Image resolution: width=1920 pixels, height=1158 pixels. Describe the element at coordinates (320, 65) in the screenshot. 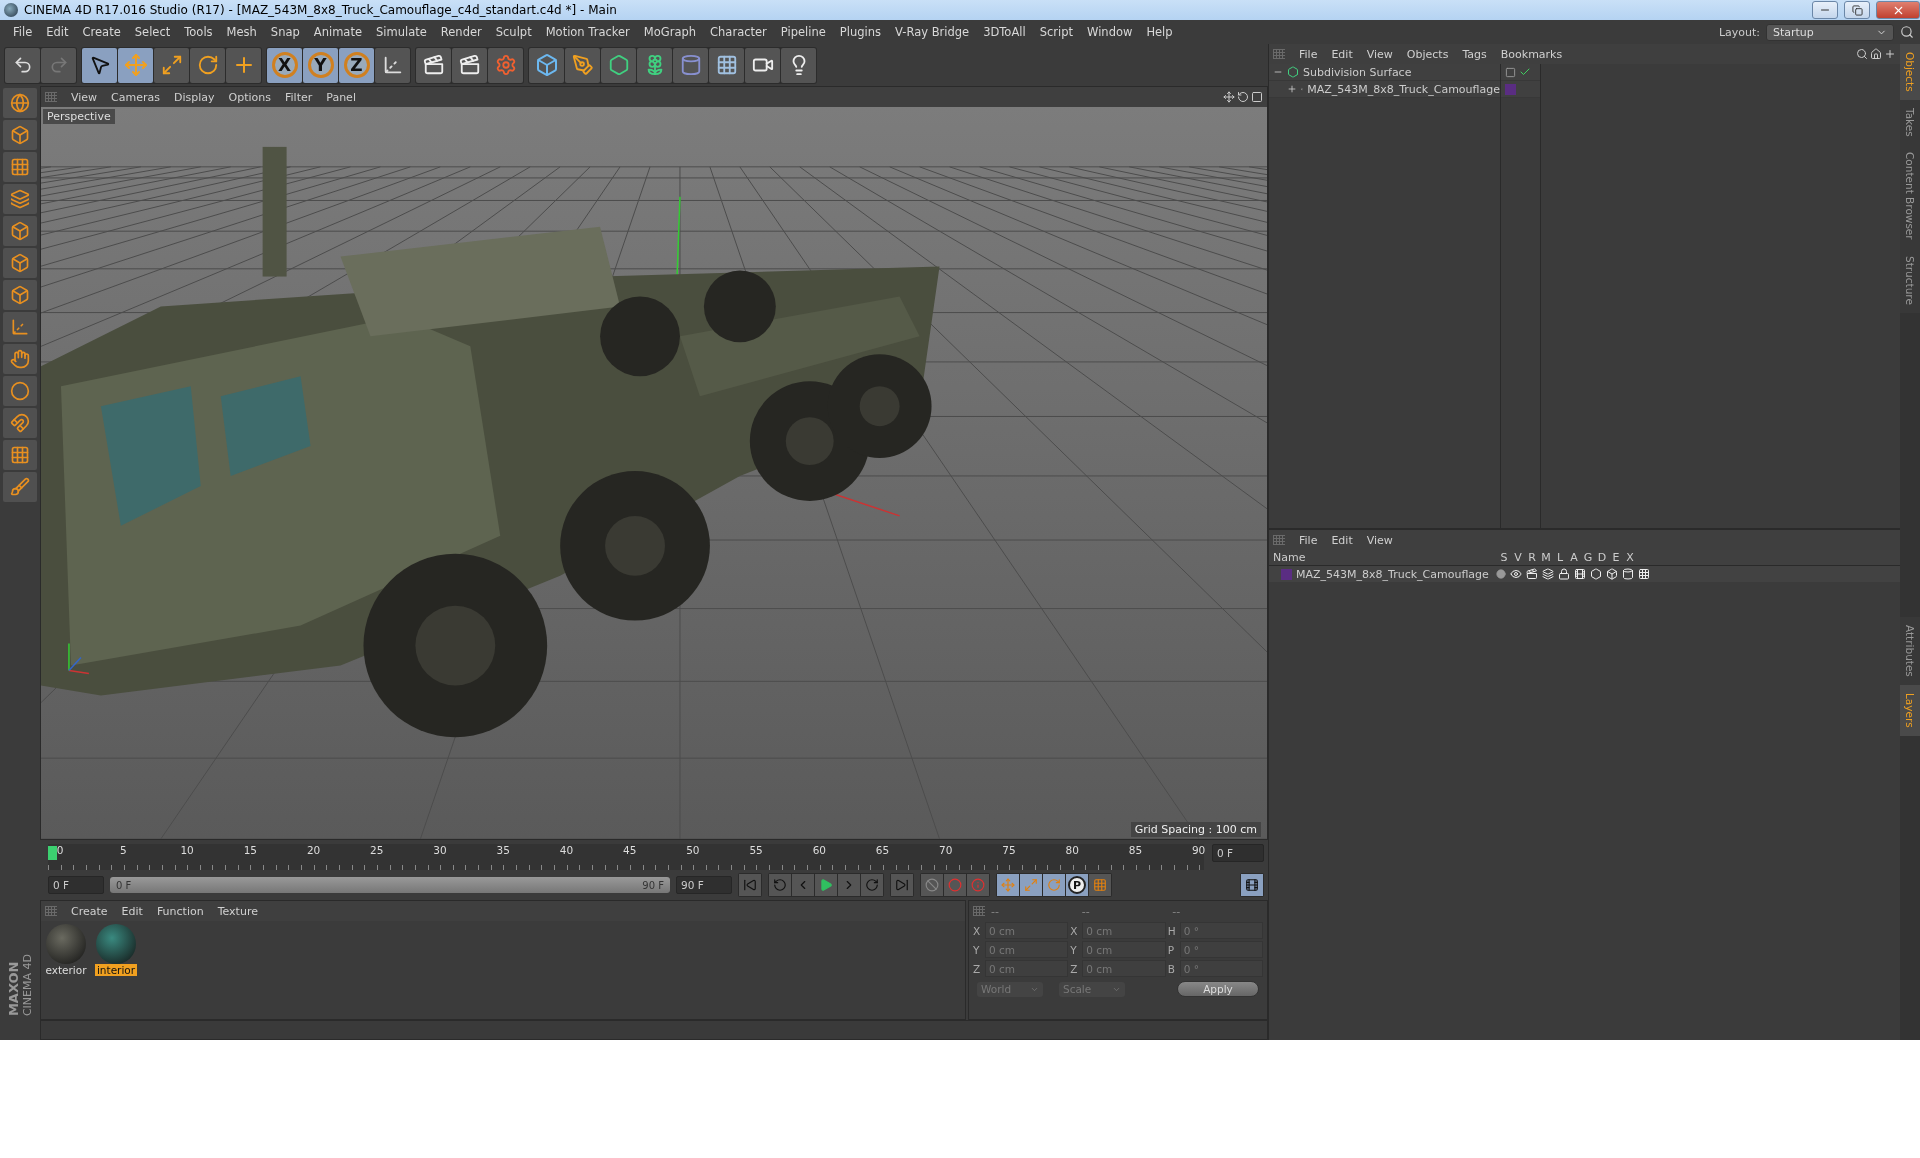

I see `toolbar-button: Y` at that location.